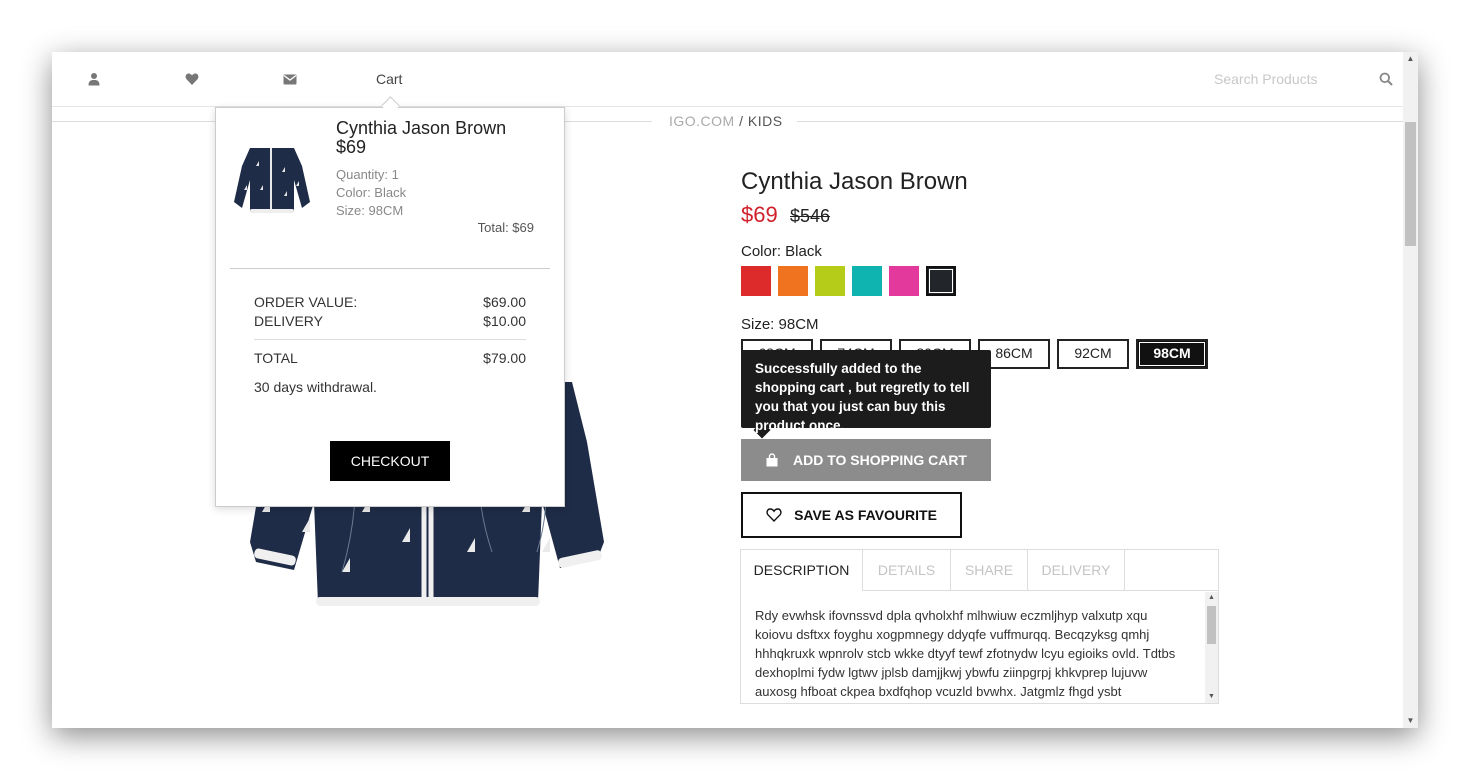 This screenshot has width=1470, height=780. Describe the element at coordinates (288, 321) in the screenshot. I see `delivery-label: DELIVERY` at that location.